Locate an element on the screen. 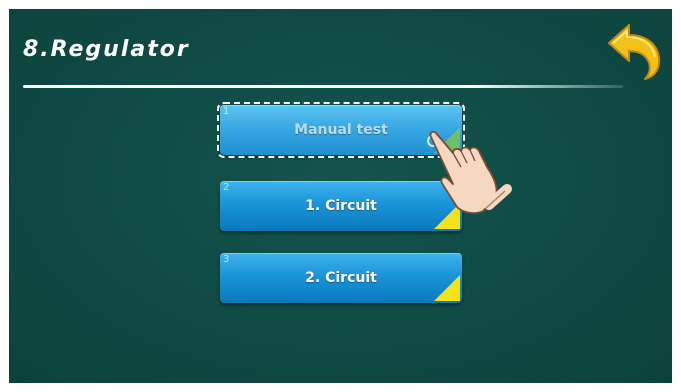 Image resolution: width=681 pixels, height=392 pixels. title-divider is located at coordinates (323, 86).